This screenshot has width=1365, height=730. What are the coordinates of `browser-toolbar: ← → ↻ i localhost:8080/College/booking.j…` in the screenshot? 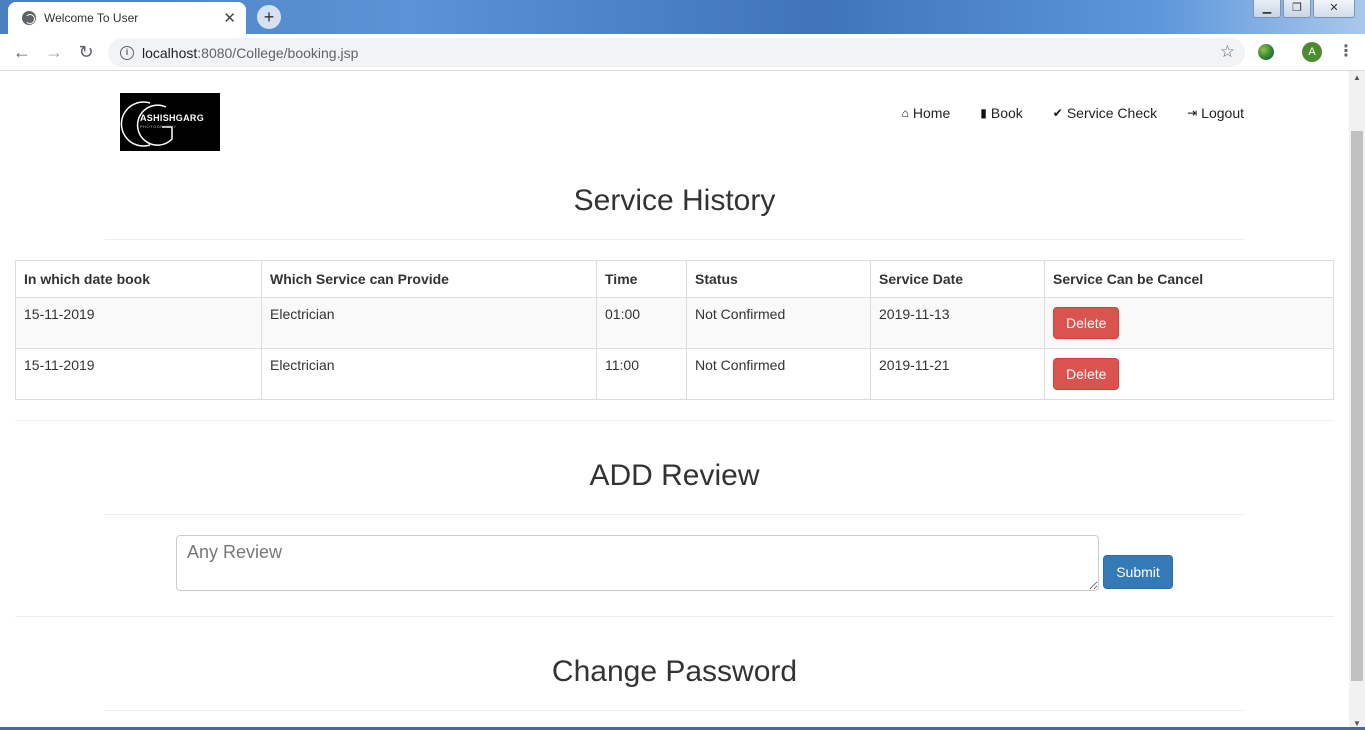 It's located at (682, 52).